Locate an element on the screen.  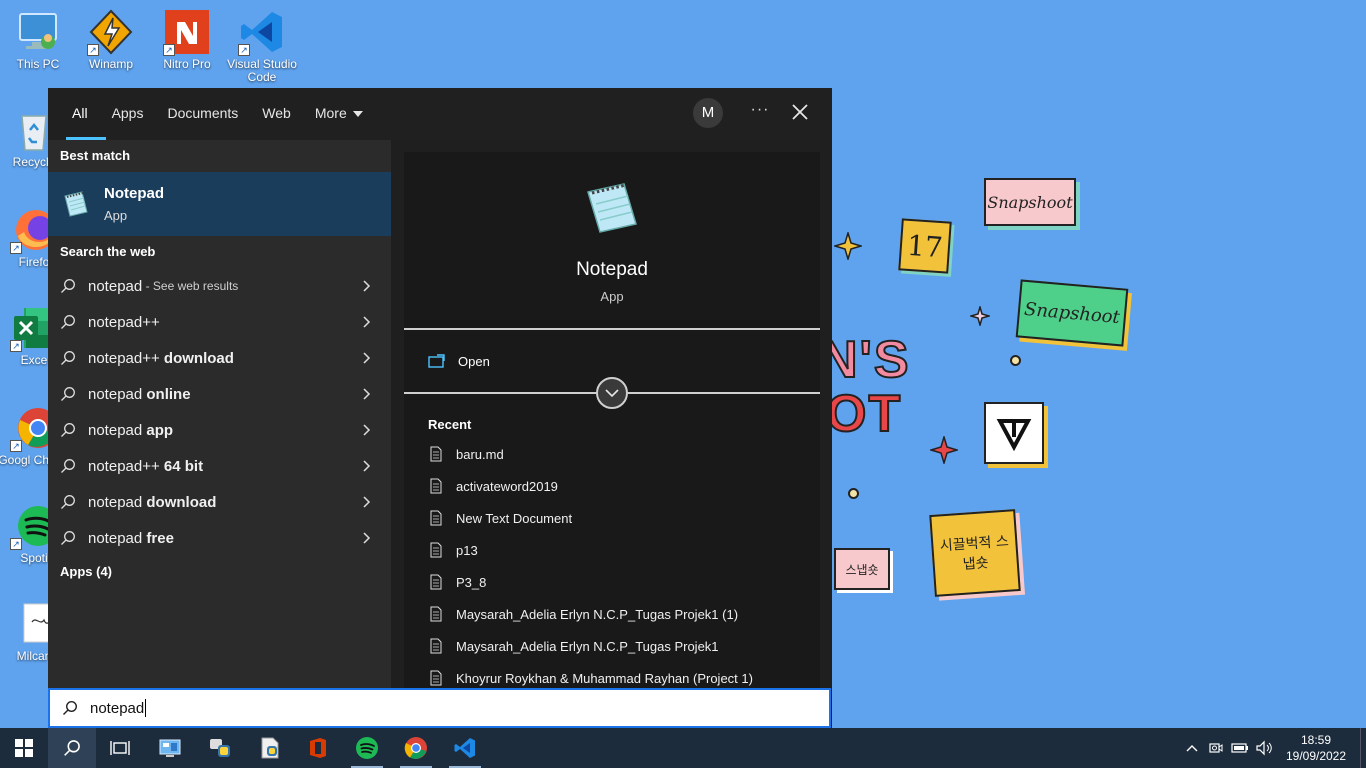
taskbar-control-panel is located at coordinates (170, 748).